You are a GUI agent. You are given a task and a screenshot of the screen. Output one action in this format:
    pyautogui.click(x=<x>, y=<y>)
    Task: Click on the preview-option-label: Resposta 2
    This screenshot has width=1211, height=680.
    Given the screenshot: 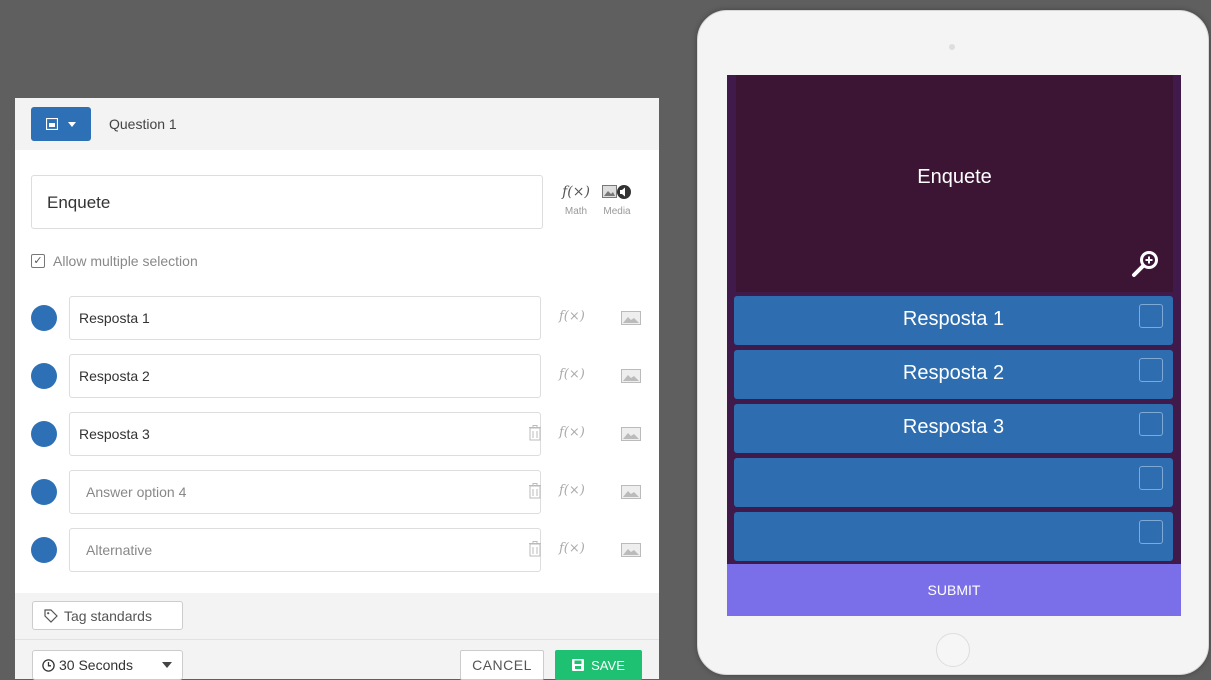 What is the action you would take?
    pyautogui.click(x=953, y=373)
    